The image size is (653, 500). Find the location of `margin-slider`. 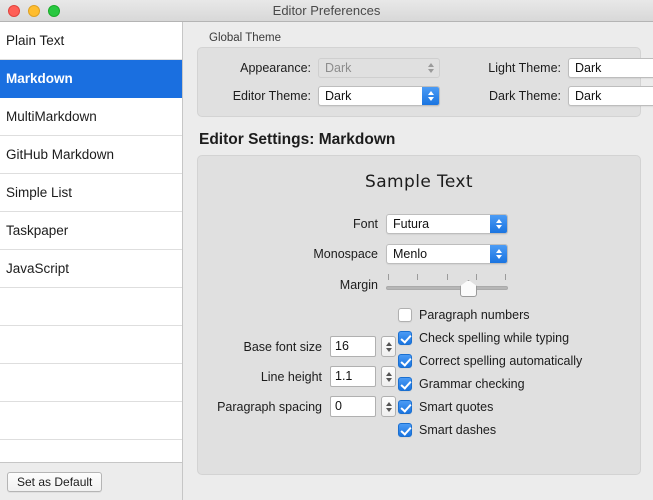

margin-slider is located at coordinates (447, 285).